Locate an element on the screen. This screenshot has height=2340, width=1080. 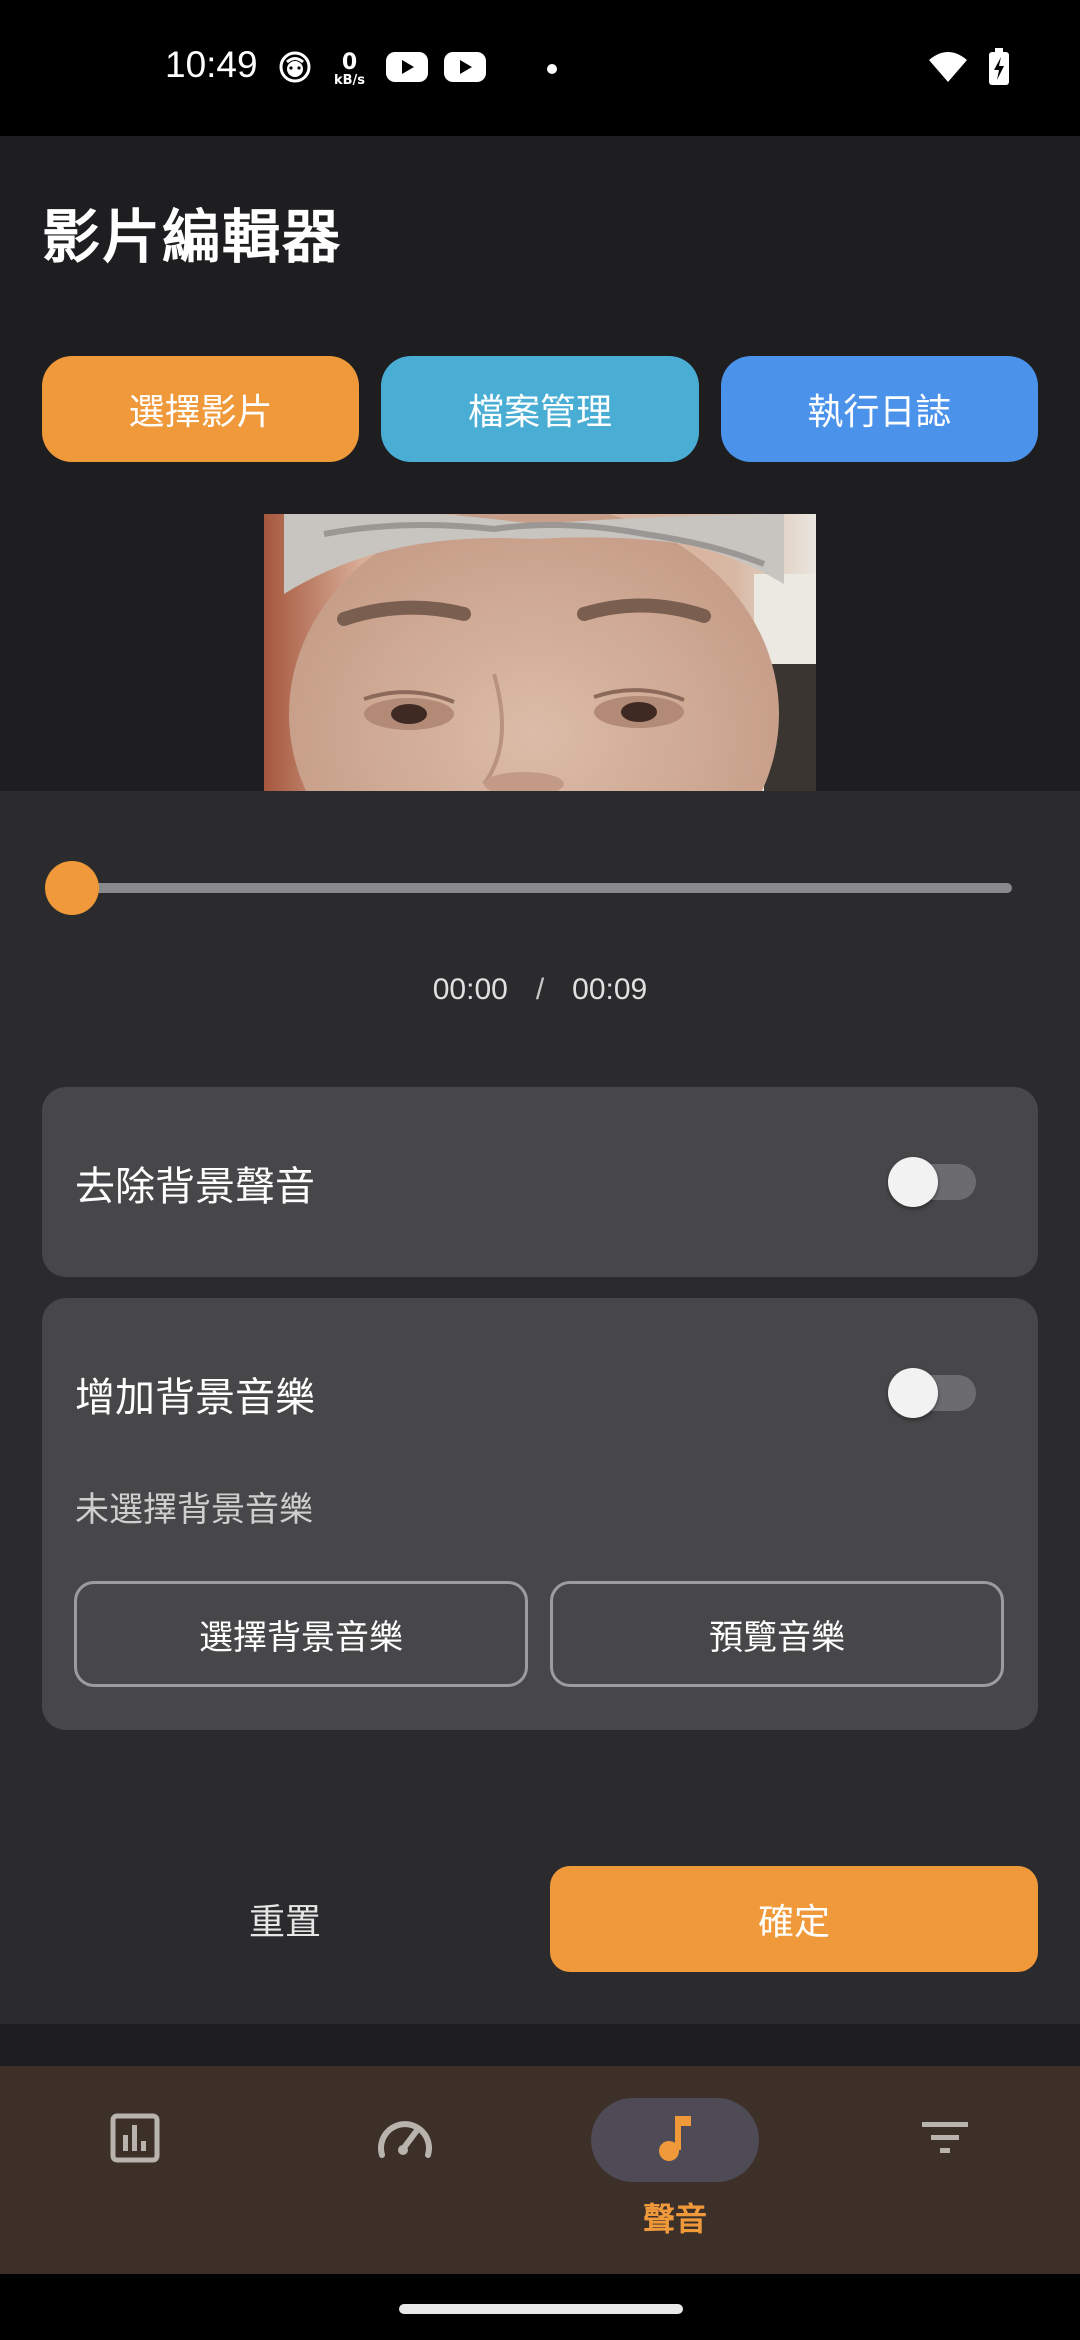
nav-item-filter is located at coordinates (945, 2170).